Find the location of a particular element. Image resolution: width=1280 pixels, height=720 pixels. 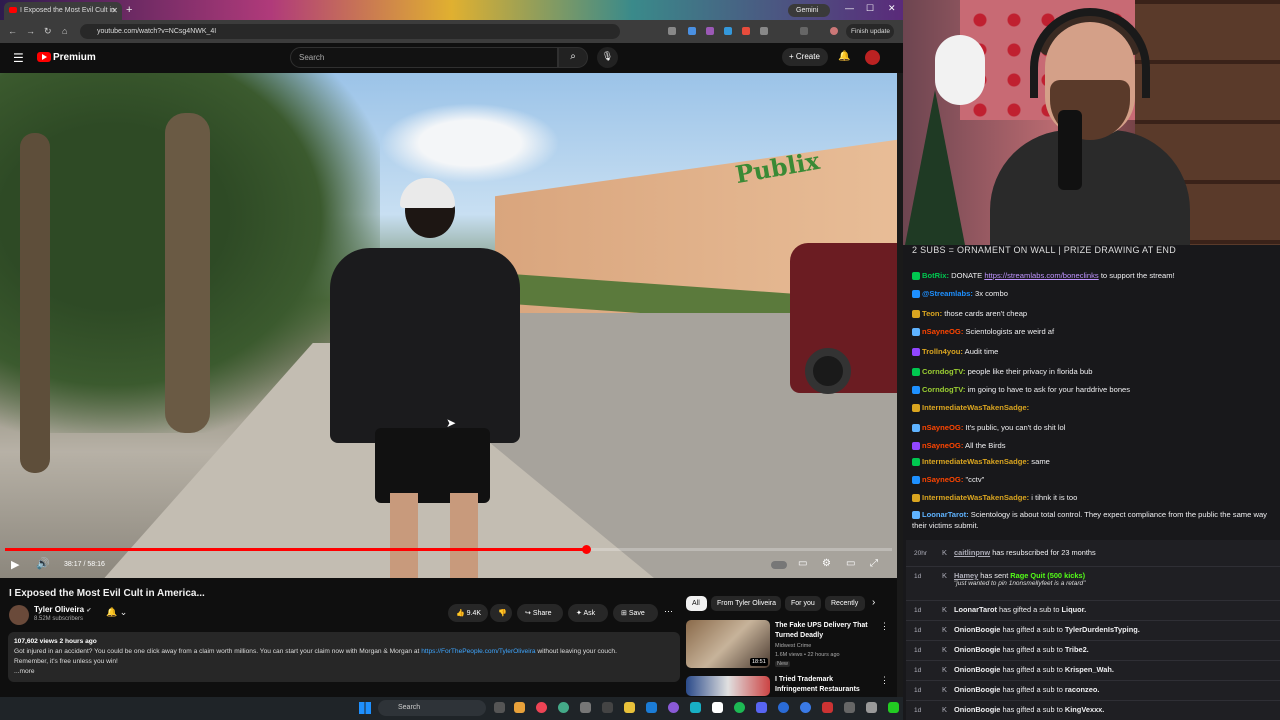

settings-gear-icon: ⚙ is located at coordinates (826, 563).